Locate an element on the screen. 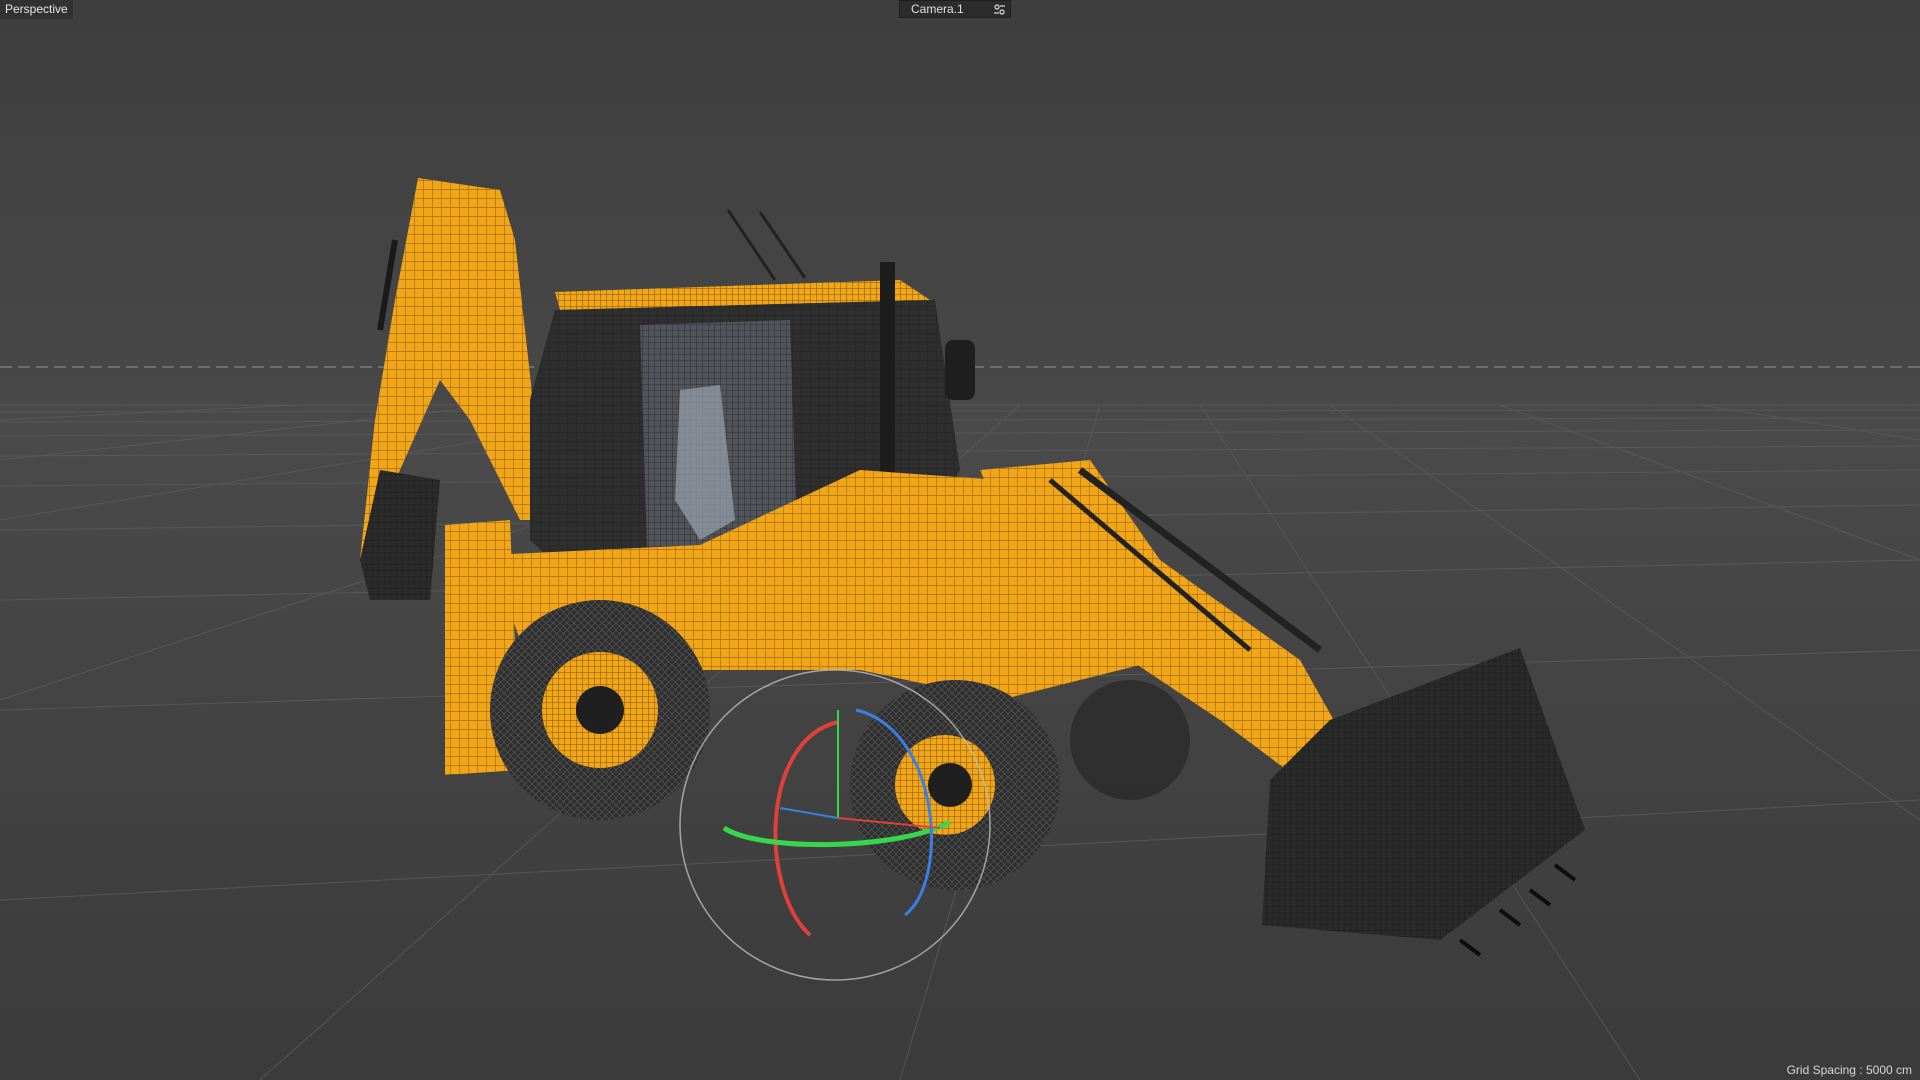 The width and height of the screenshot is (1920, 1080). camera-name: Camera.1 is located at coordinates (937, 9).